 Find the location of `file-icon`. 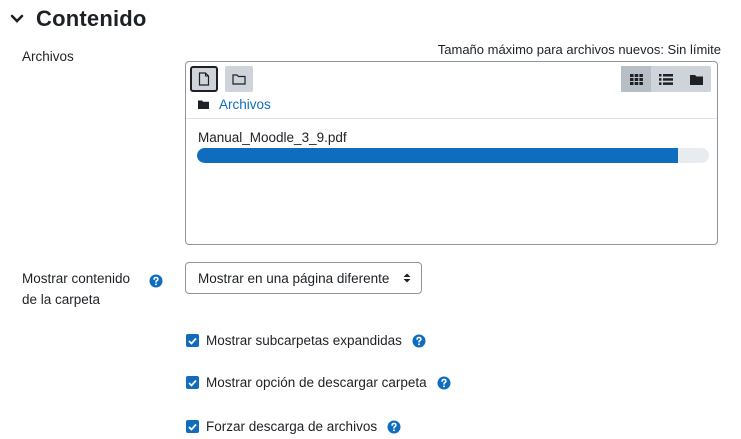

file-icon is located at coordinates (204, 79).